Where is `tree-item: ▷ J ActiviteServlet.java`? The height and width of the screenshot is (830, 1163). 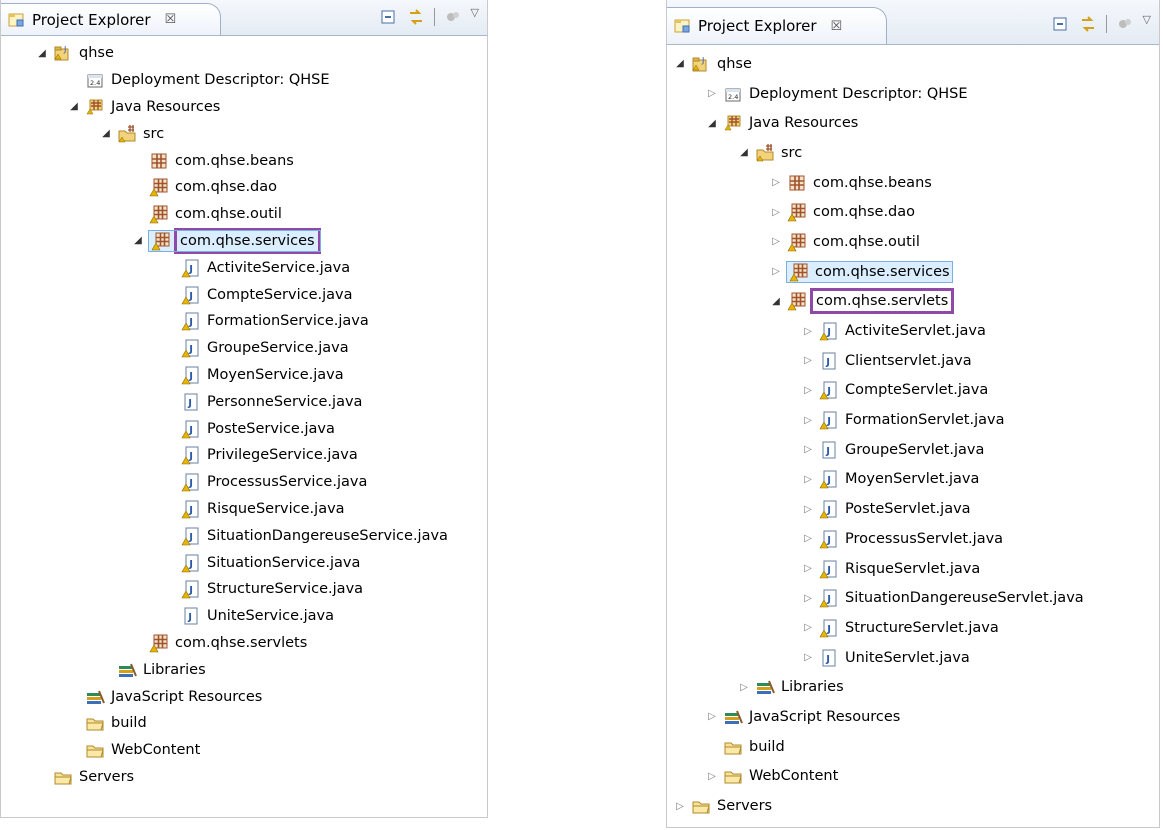 tree-item: ▷ J ActiviteServlet.java is located at coordinates (913, 331).